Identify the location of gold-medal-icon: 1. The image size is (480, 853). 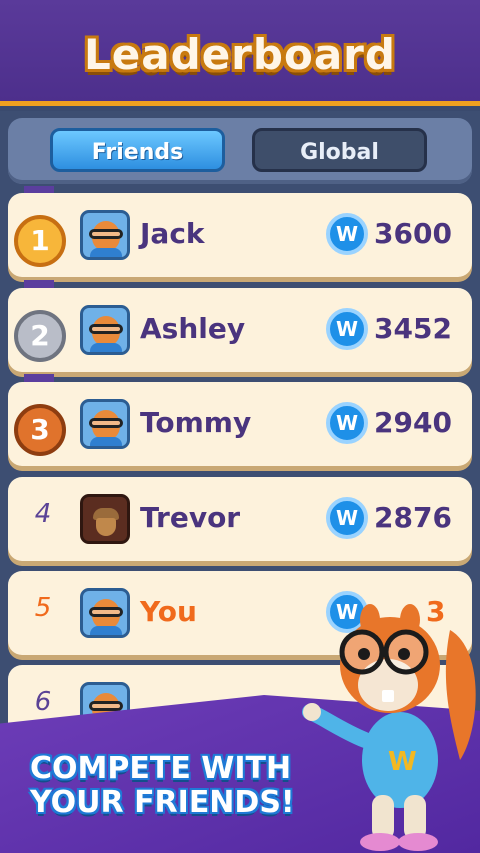
(40, 241).